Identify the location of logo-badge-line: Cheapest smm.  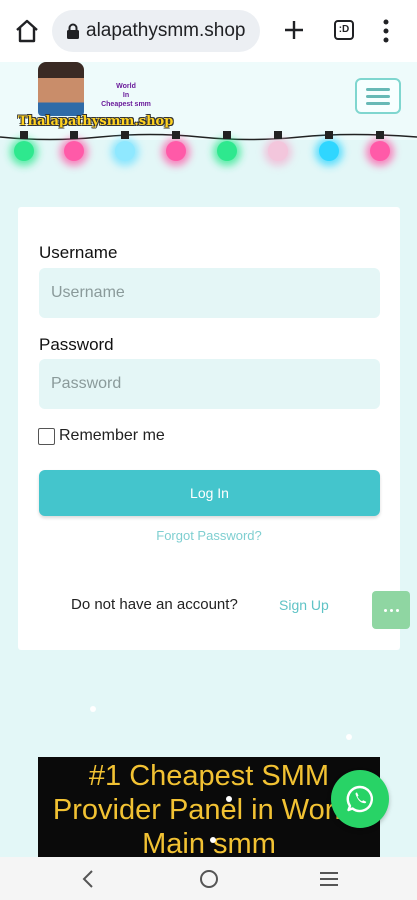
(126, 104).